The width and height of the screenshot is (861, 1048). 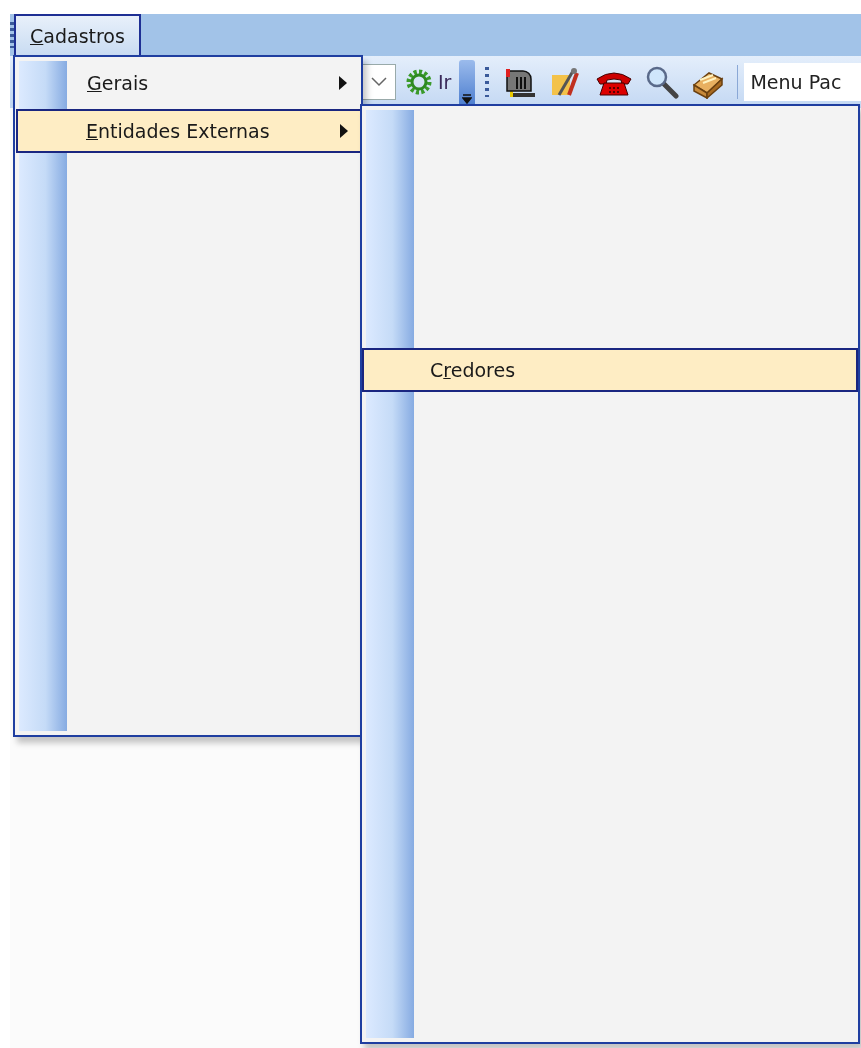 I want to click on chevron-down-icon, so click(x=379, y=82).